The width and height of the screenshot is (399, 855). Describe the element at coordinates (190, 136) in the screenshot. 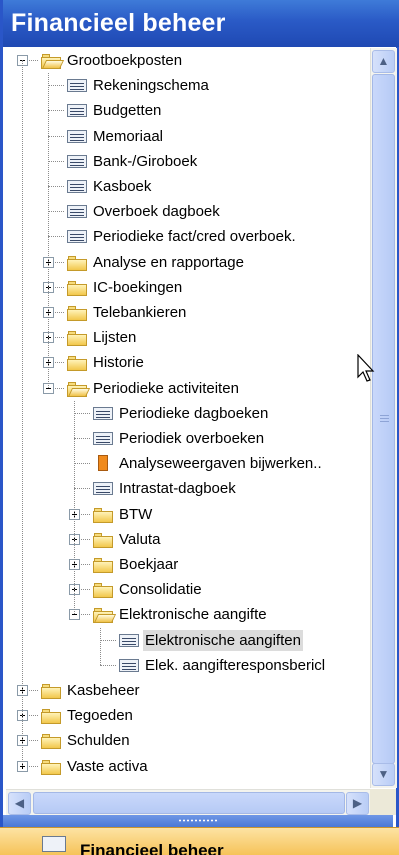

I see `tree-item-memoriaal: Memoriaal` at that location.